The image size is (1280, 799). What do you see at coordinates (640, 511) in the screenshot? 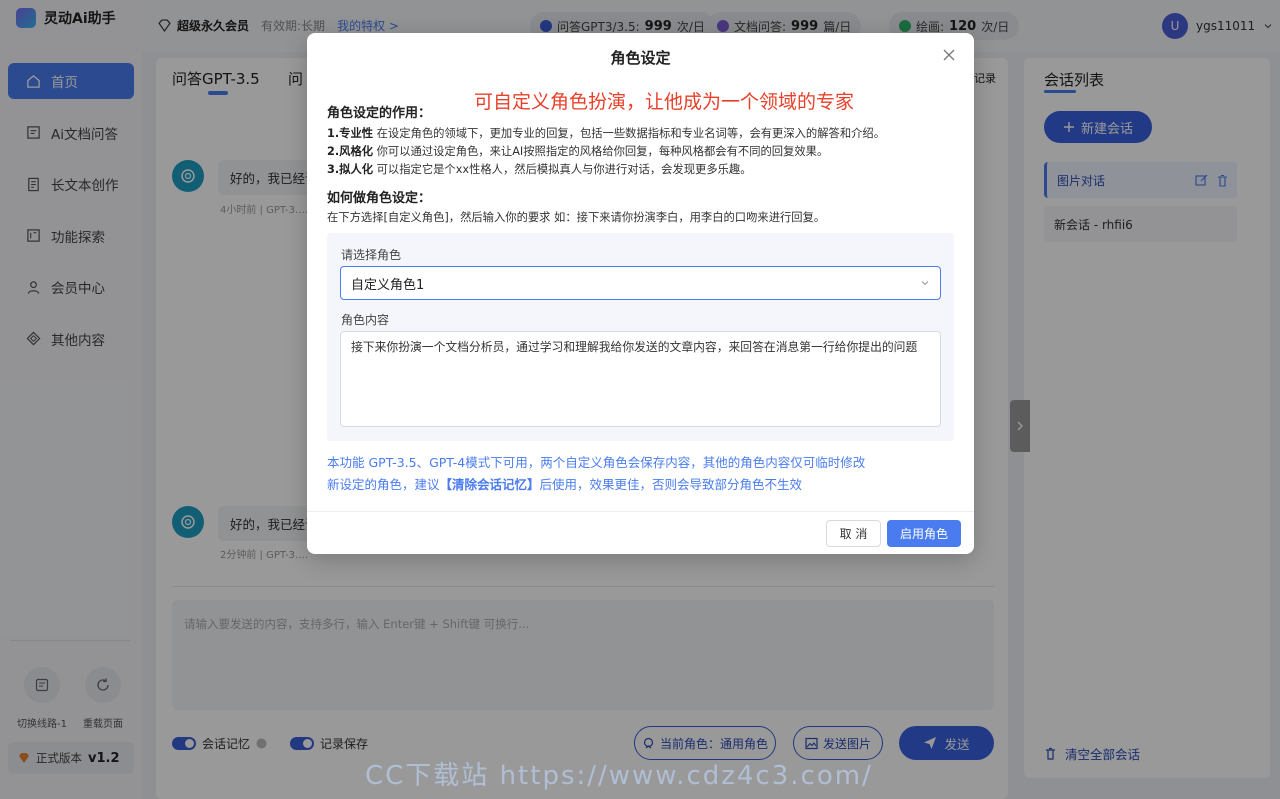
I see `dialog-footer-divider` at bounding box center [640, 511].